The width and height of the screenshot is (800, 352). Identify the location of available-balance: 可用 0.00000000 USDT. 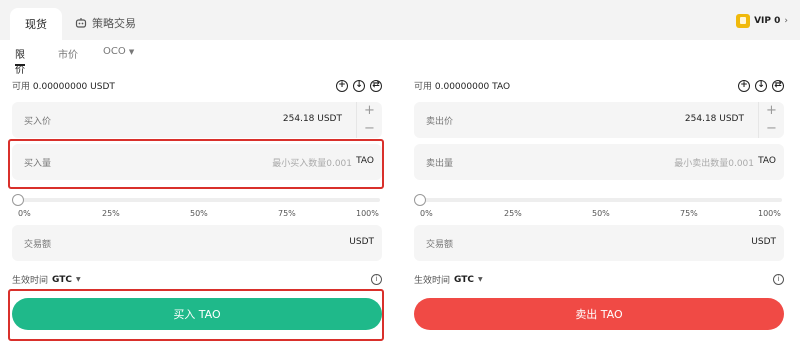
(63, 87).